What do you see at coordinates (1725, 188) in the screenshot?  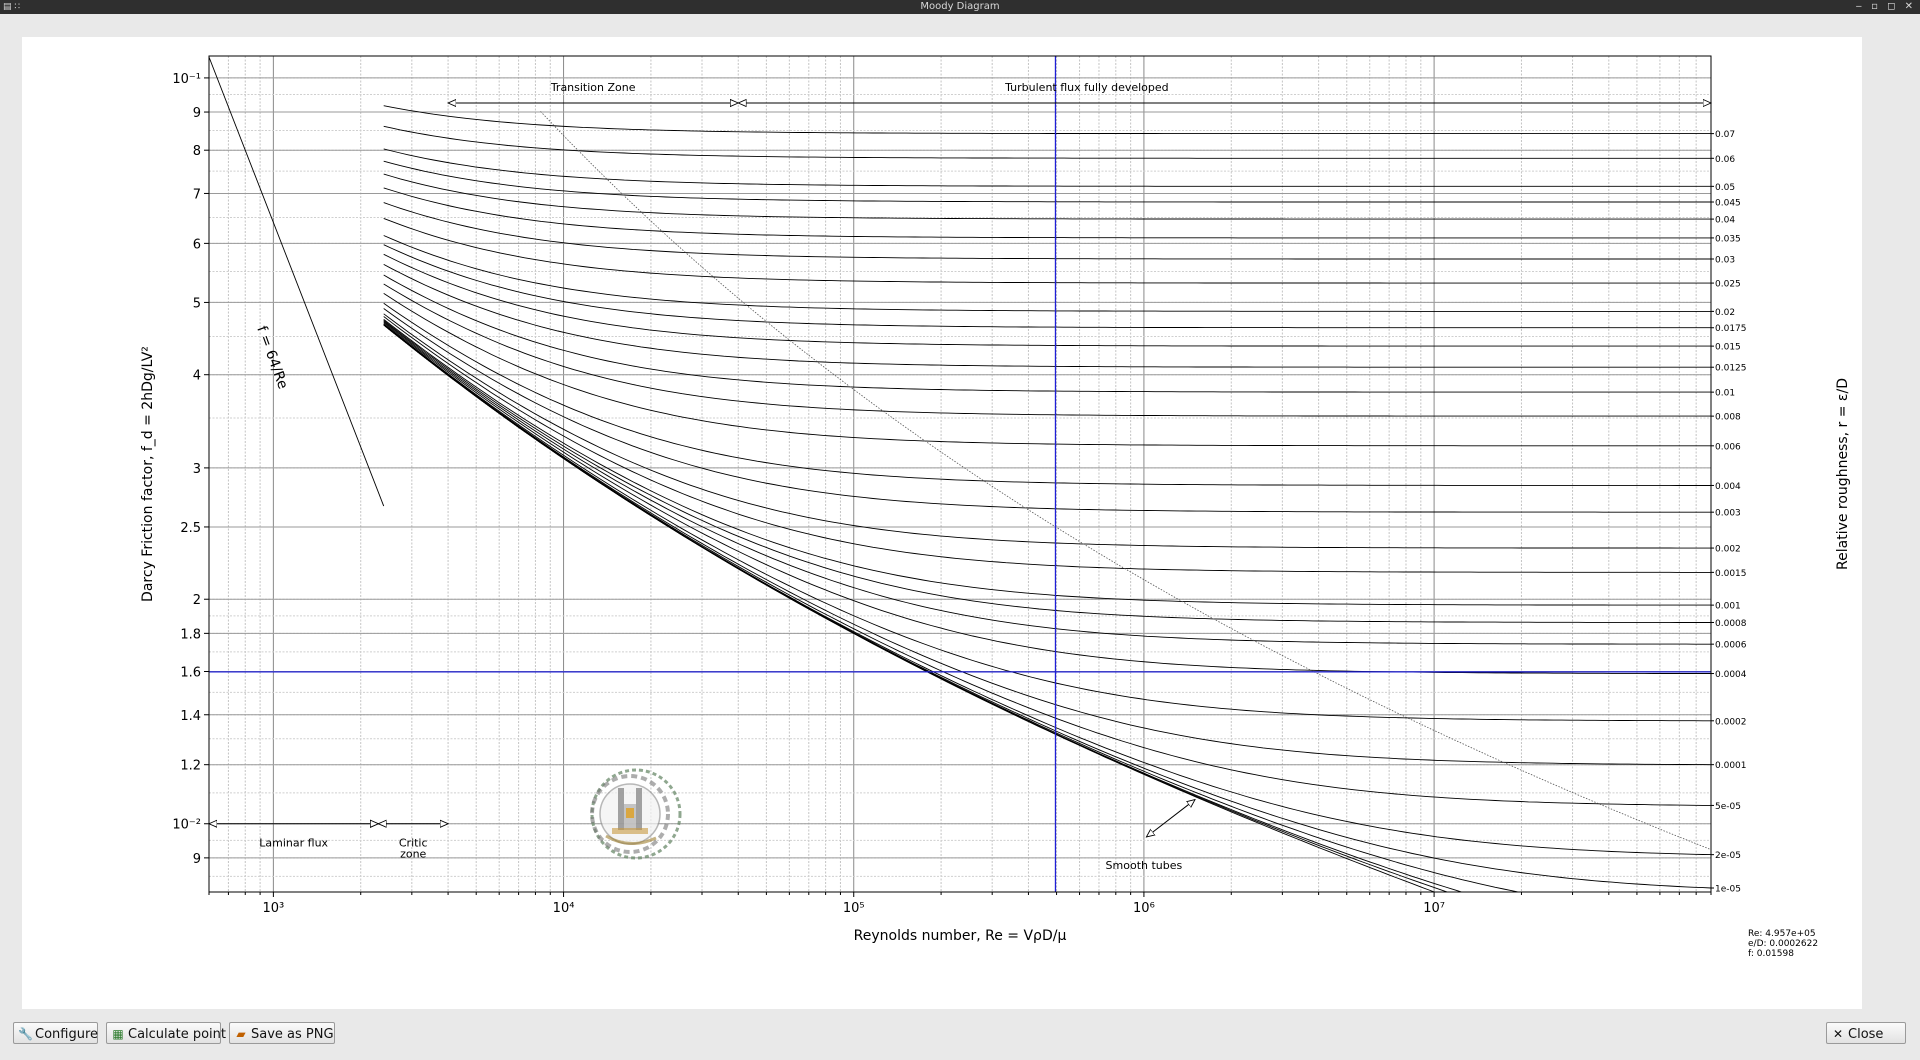 I see `roughness-label: 0.05` at bounding box center [1725, 188].